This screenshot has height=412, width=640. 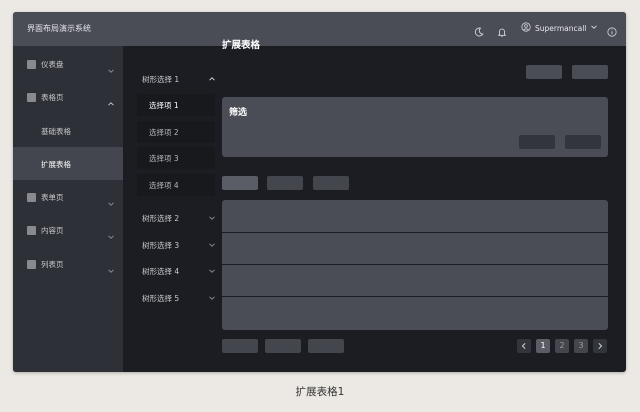 What do you see at coordinates (52, 264) in the screenshot?
I see `sidebar-item-label: 列表页` at bounding box center [52, 264].